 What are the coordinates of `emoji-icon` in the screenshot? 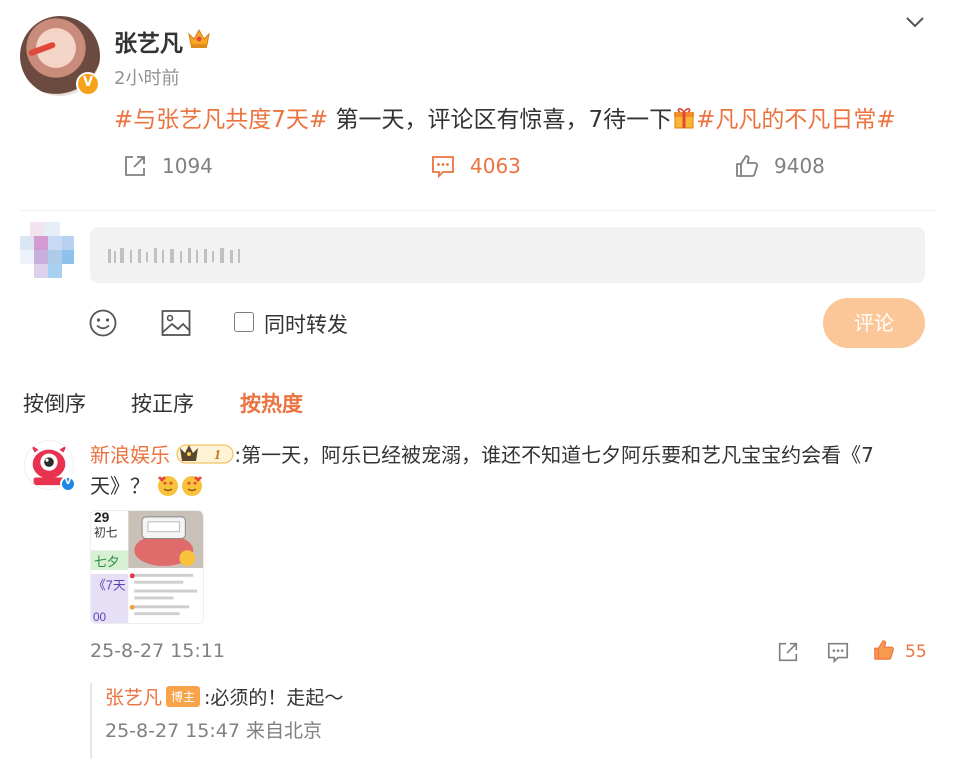 It's located at (103, 323).